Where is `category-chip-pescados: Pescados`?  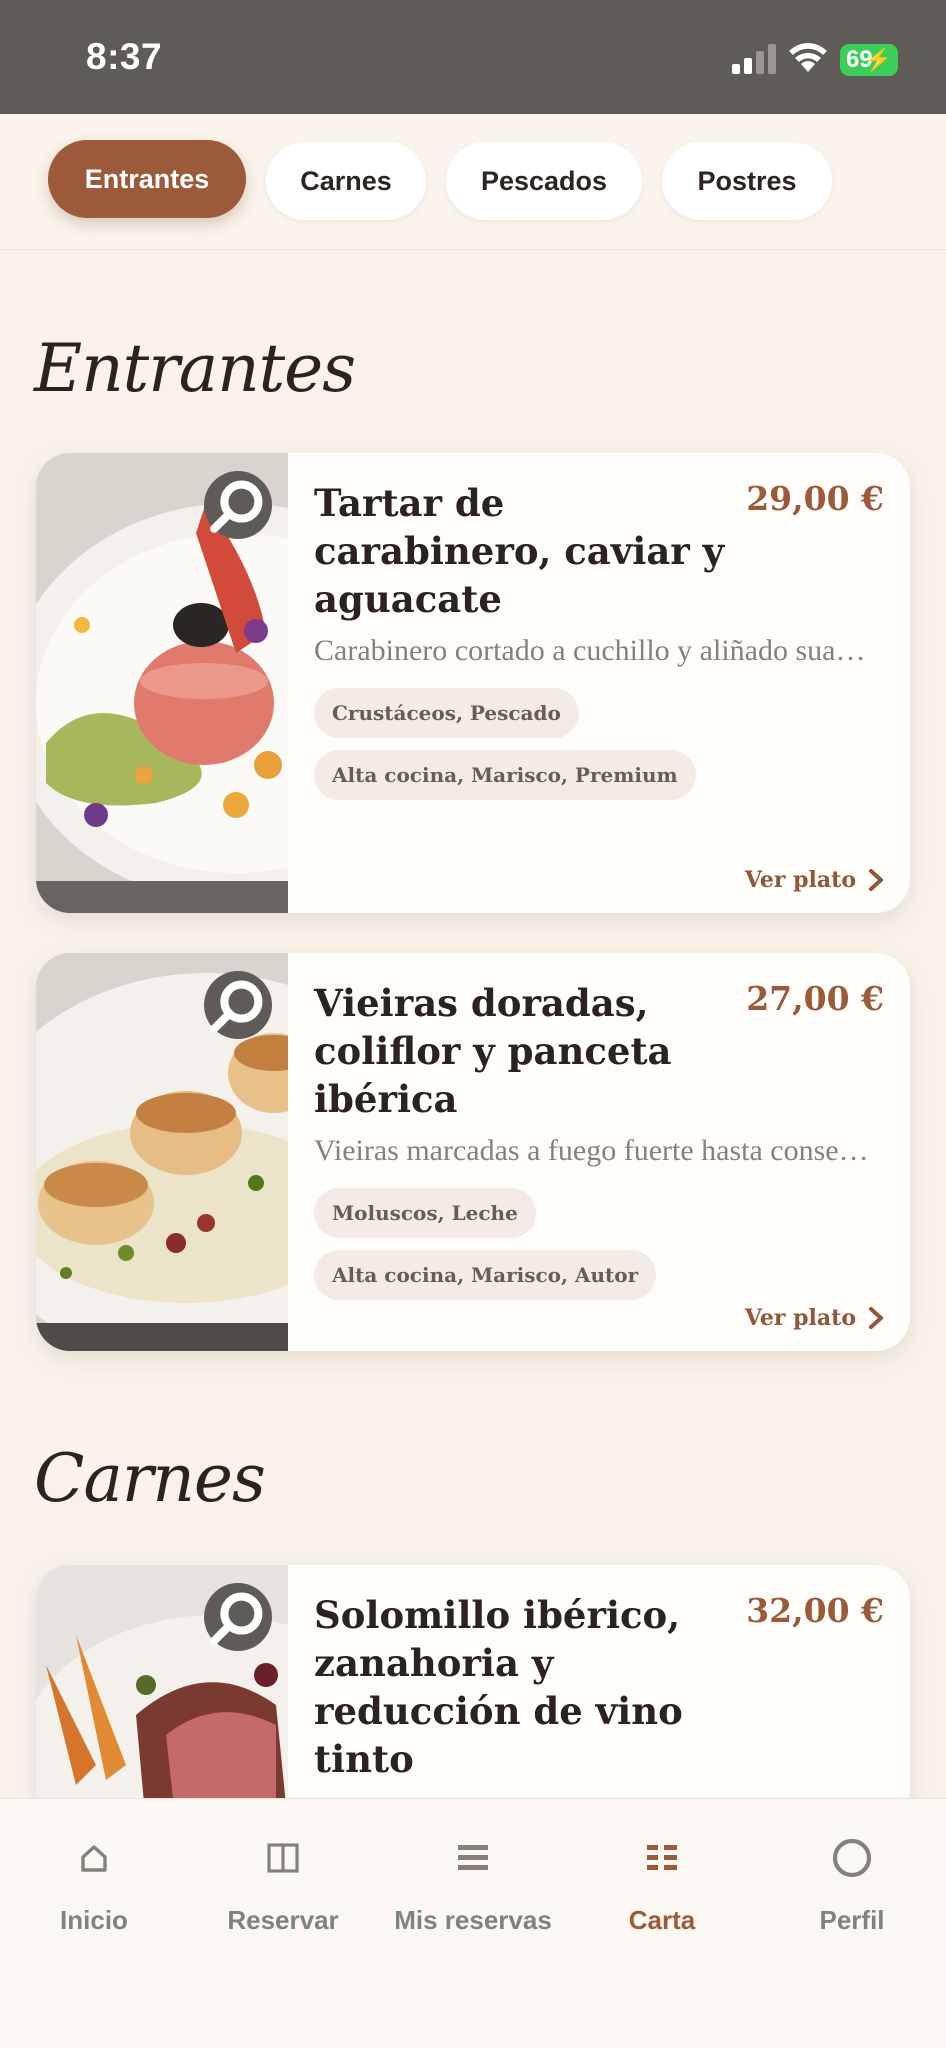
category-chip-pescados: Pescados is located at coordinates (544, 181).